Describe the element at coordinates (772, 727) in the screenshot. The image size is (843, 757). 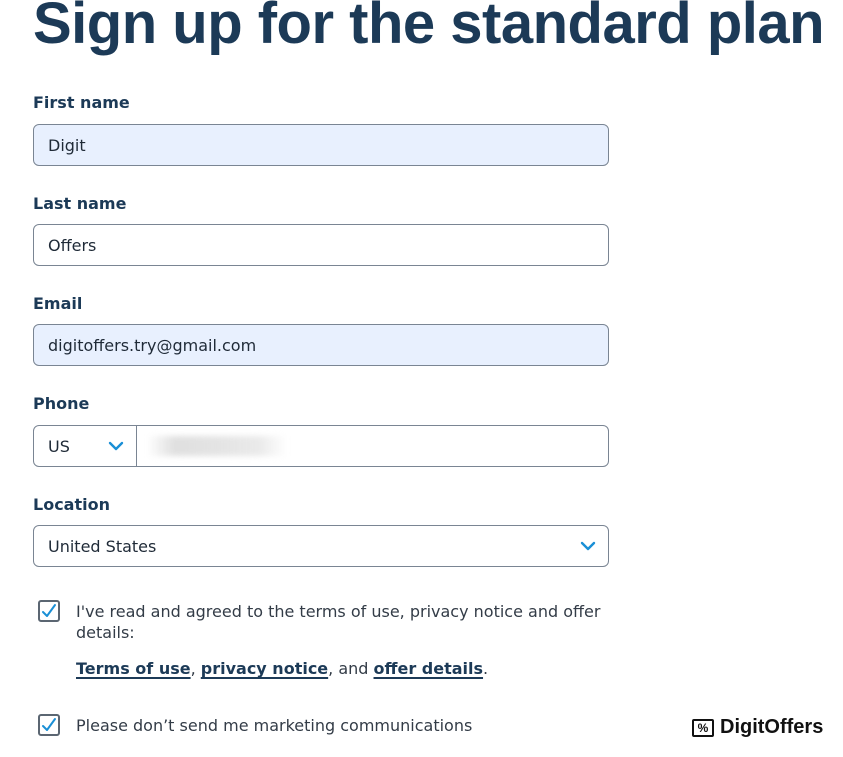
I see `watermark-brand: DigitOffers` at that location.